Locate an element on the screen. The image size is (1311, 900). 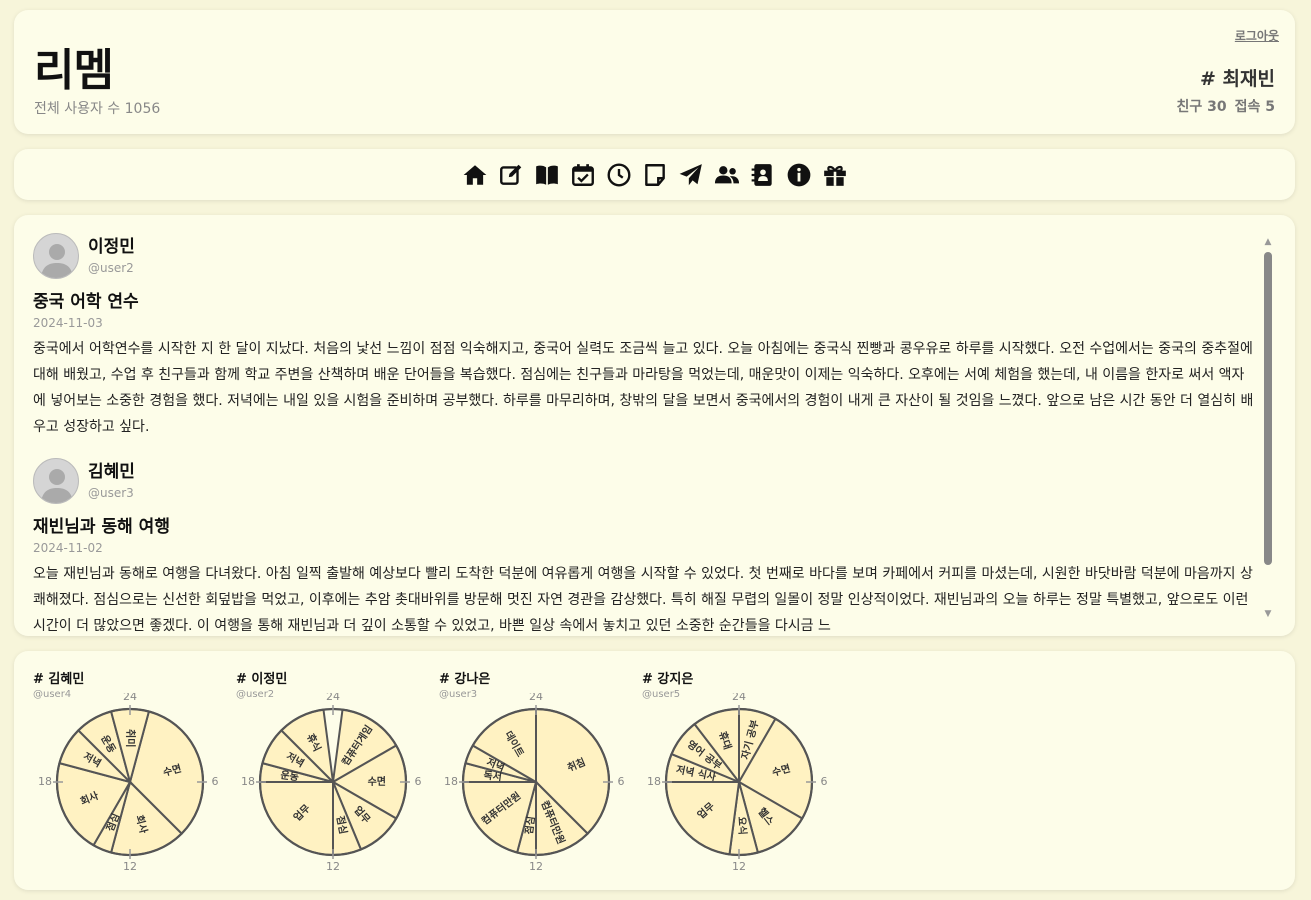
gift-icon is located at coordinates (835, 175).